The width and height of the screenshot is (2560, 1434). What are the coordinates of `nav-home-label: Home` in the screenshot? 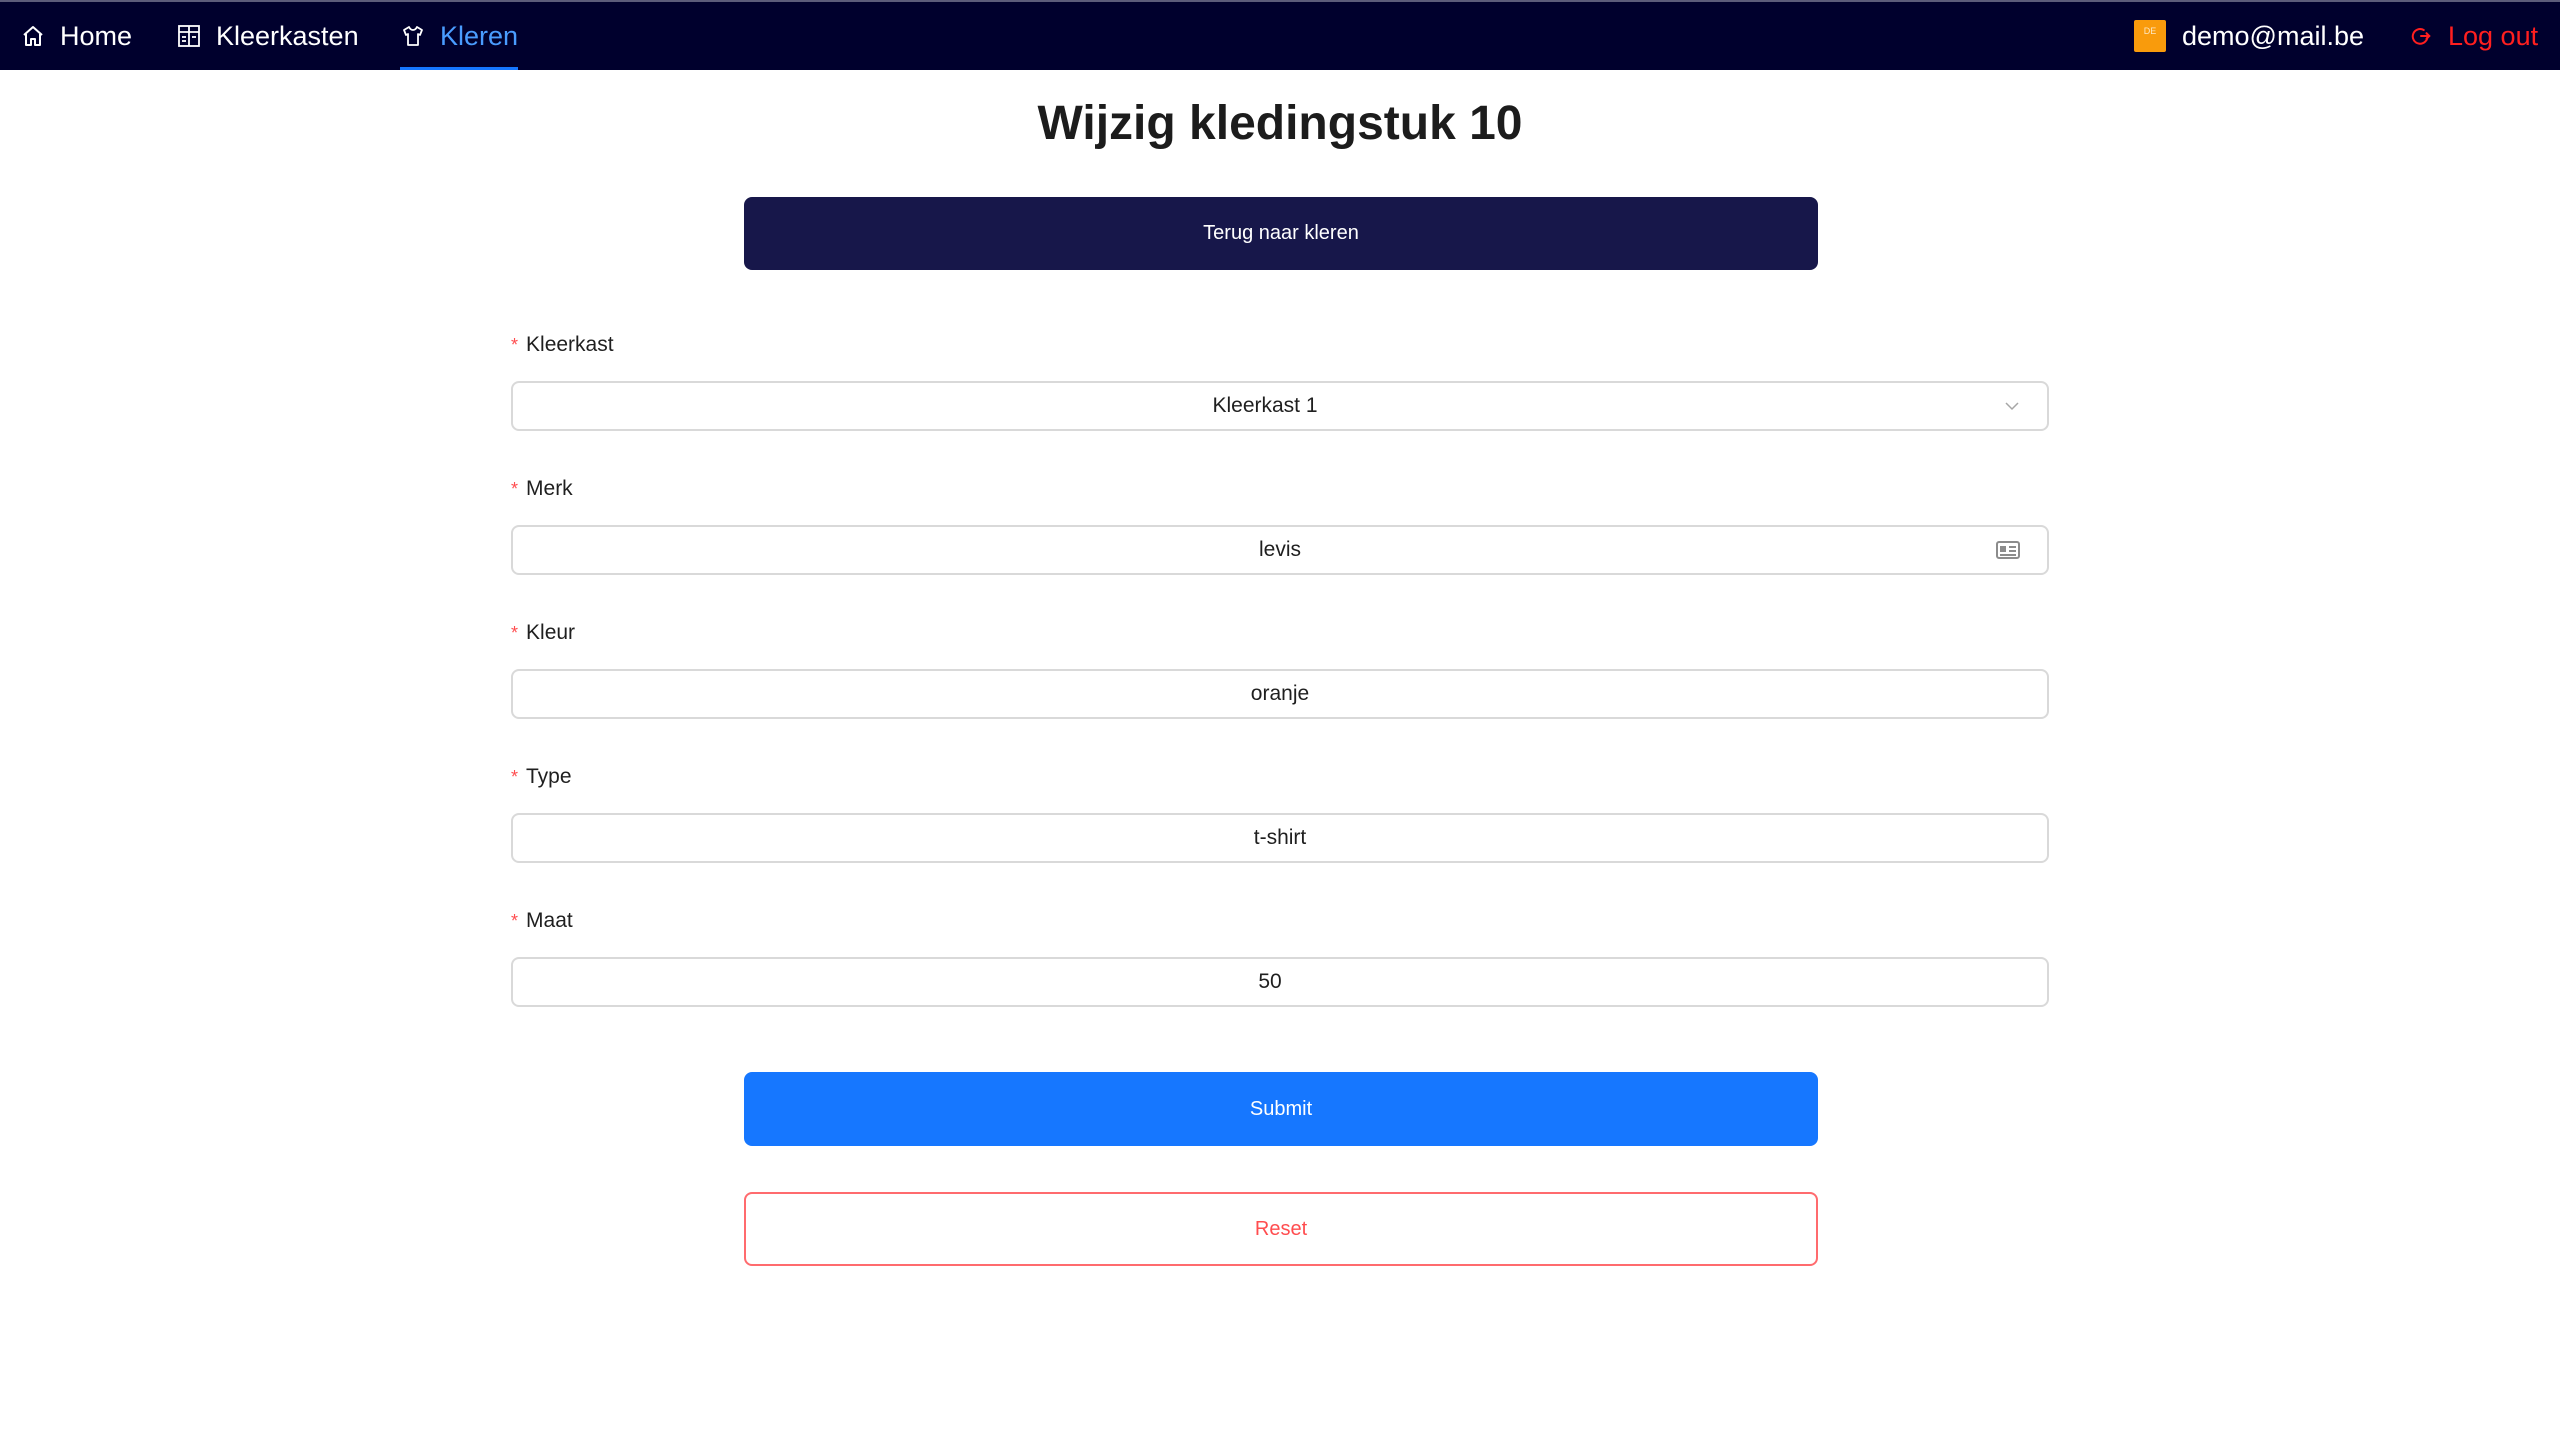 It's located at (96, 35).